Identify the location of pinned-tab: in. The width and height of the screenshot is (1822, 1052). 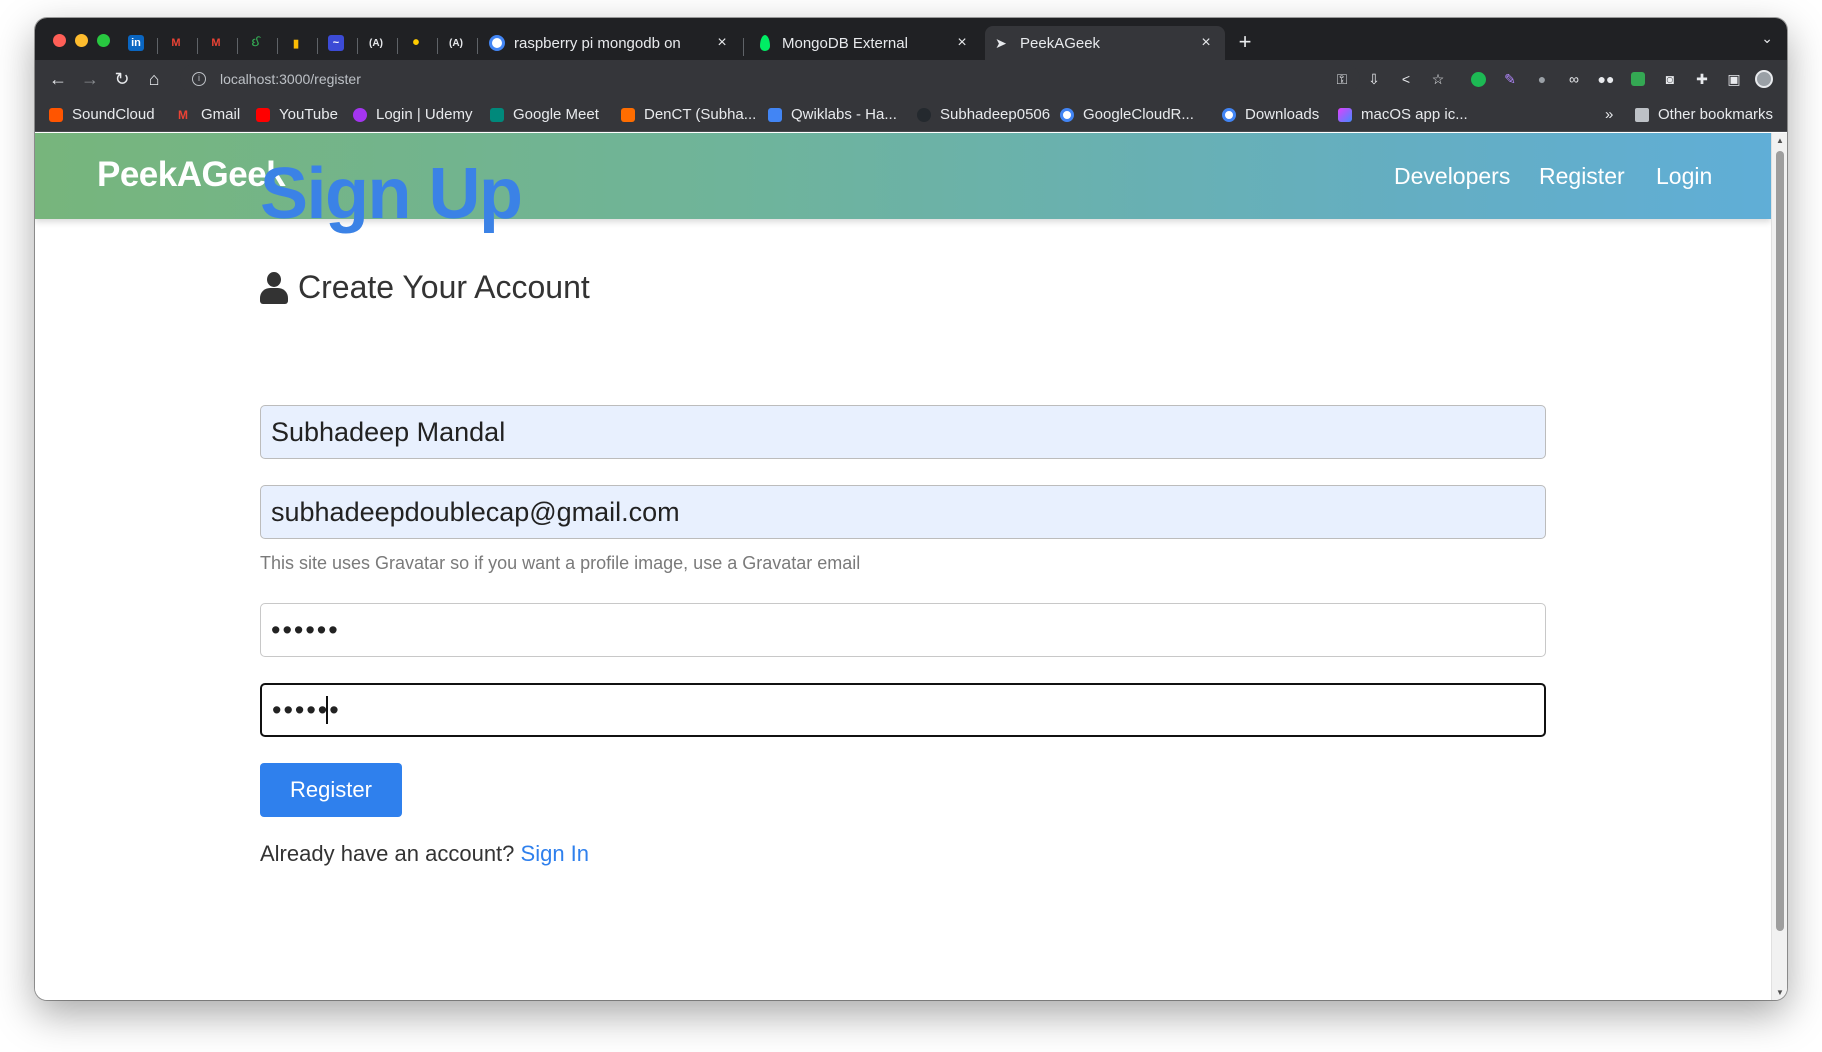
(136, 43).